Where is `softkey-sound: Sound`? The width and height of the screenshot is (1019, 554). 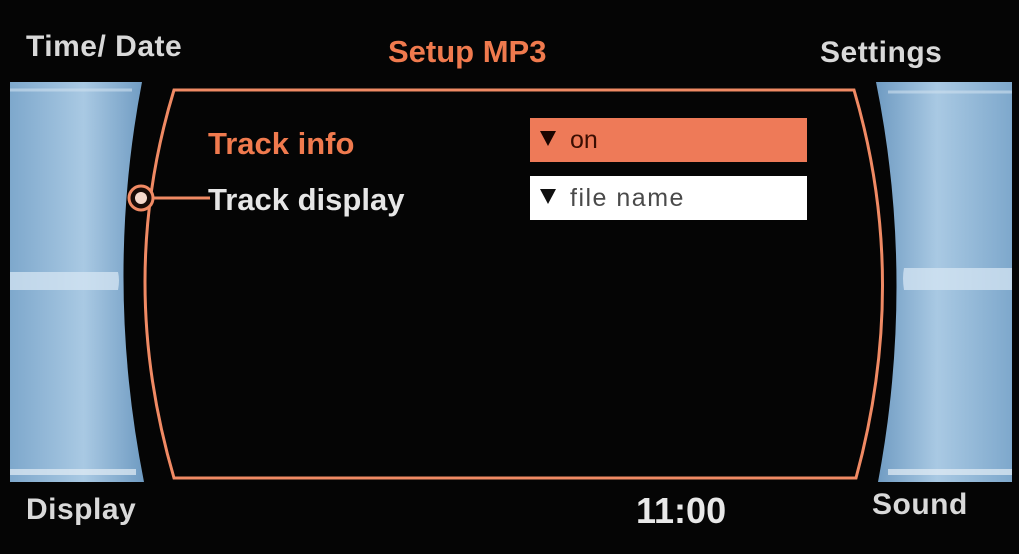 softkey-sound: Sound is located at coordinates (920, 505).